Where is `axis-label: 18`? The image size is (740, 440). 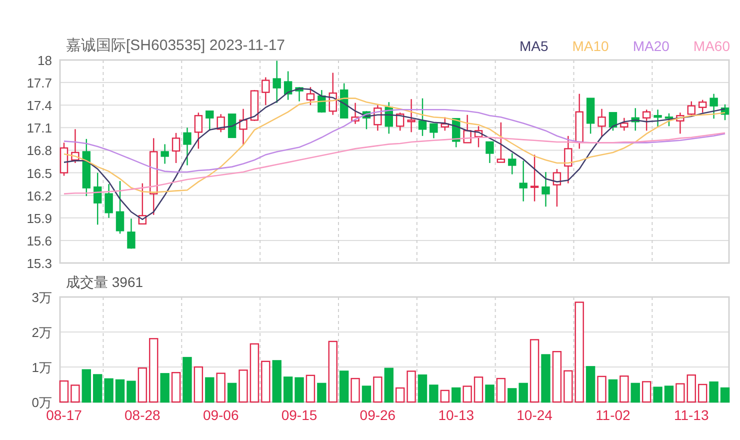
axis-label: 18 is located at coordinates (45, 60).